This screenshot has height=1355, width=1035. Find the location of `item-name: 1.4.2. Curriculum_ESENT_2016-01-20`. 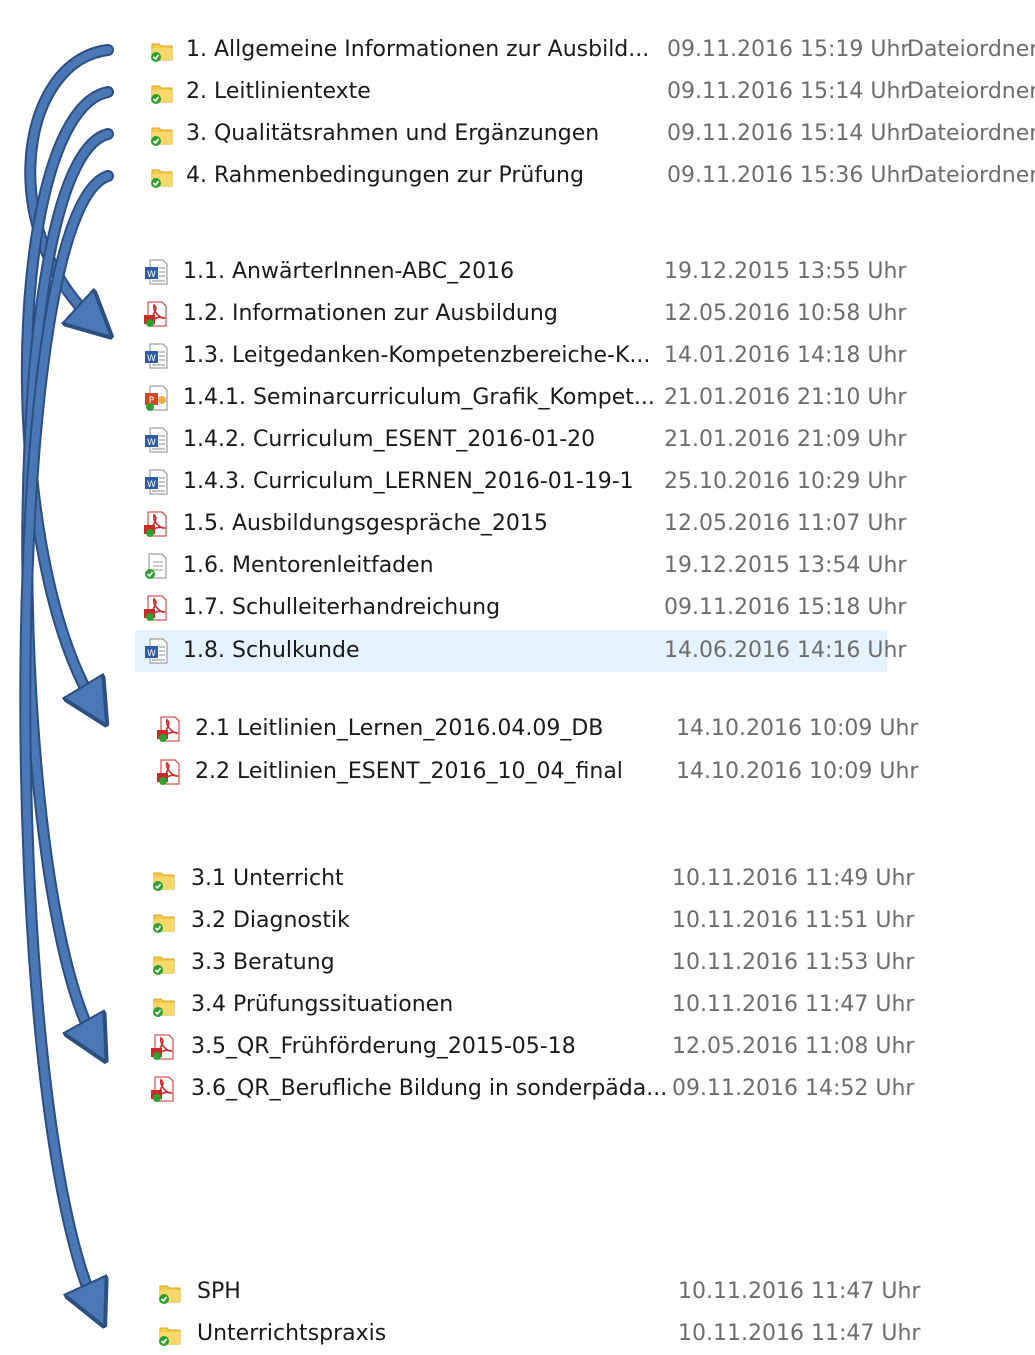

item-name: 1.4.2. Curriculum_ESENT_2016-01-20 is located at coordinates (389, 439).